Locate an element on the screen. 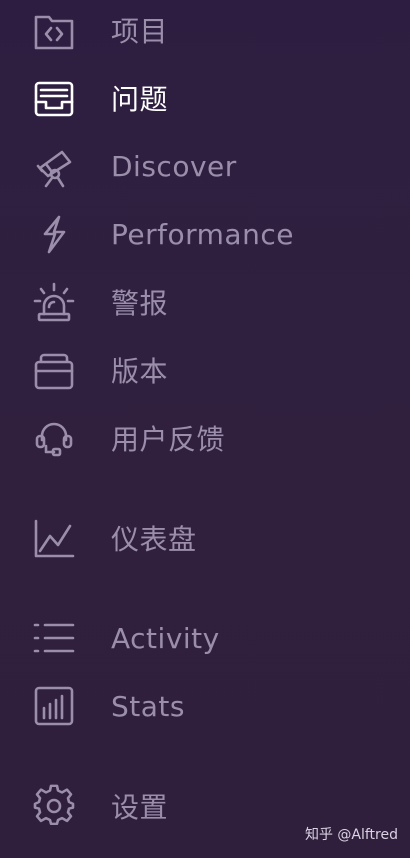 The height and width of the screenshot is (858, 410). list-icon is located at coordinates (54, 638).